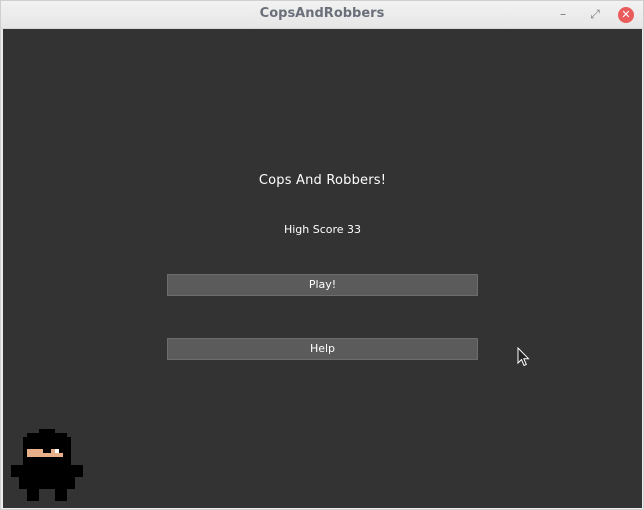  Describe the element at coordinates (322, 180) in the screenshot. I see `game-title: Cops And Robbers!` at that location.